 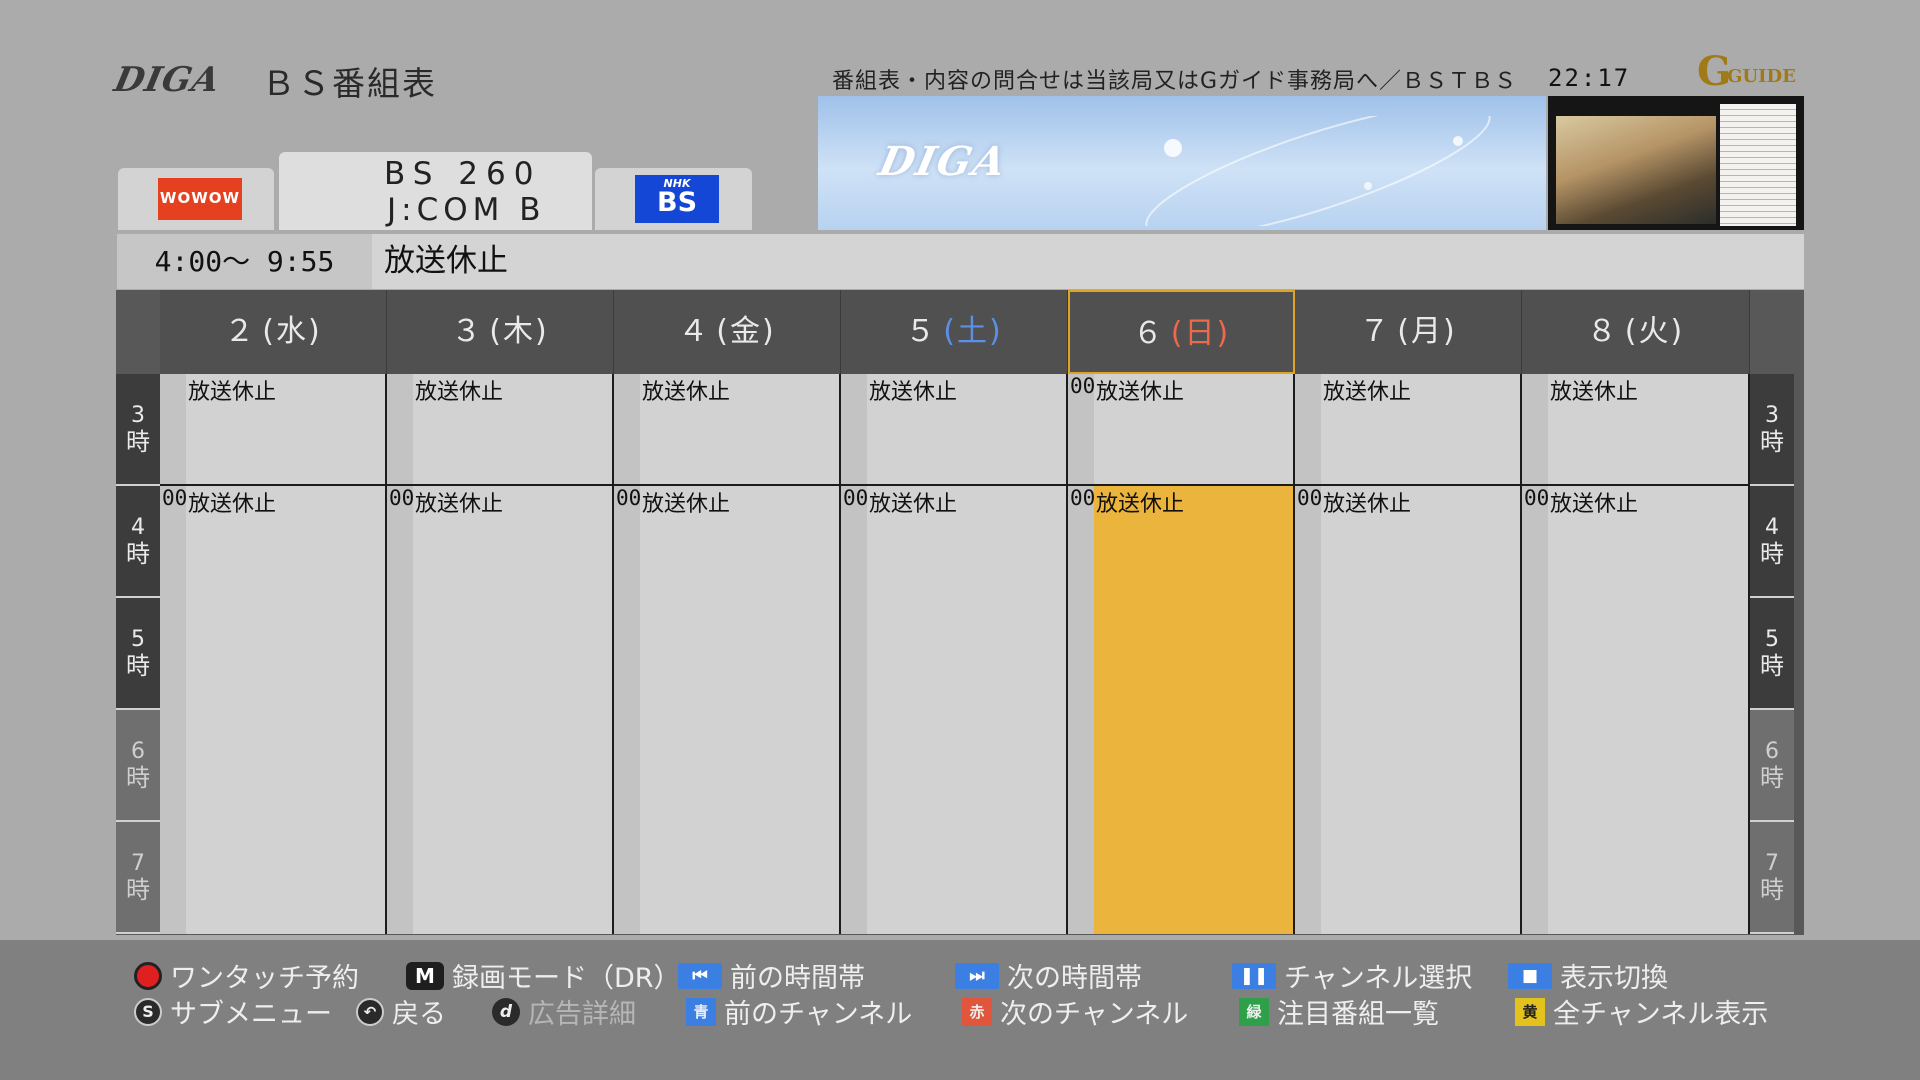 I want to click on ad-thumbnail, so click(x=1676, y=163).